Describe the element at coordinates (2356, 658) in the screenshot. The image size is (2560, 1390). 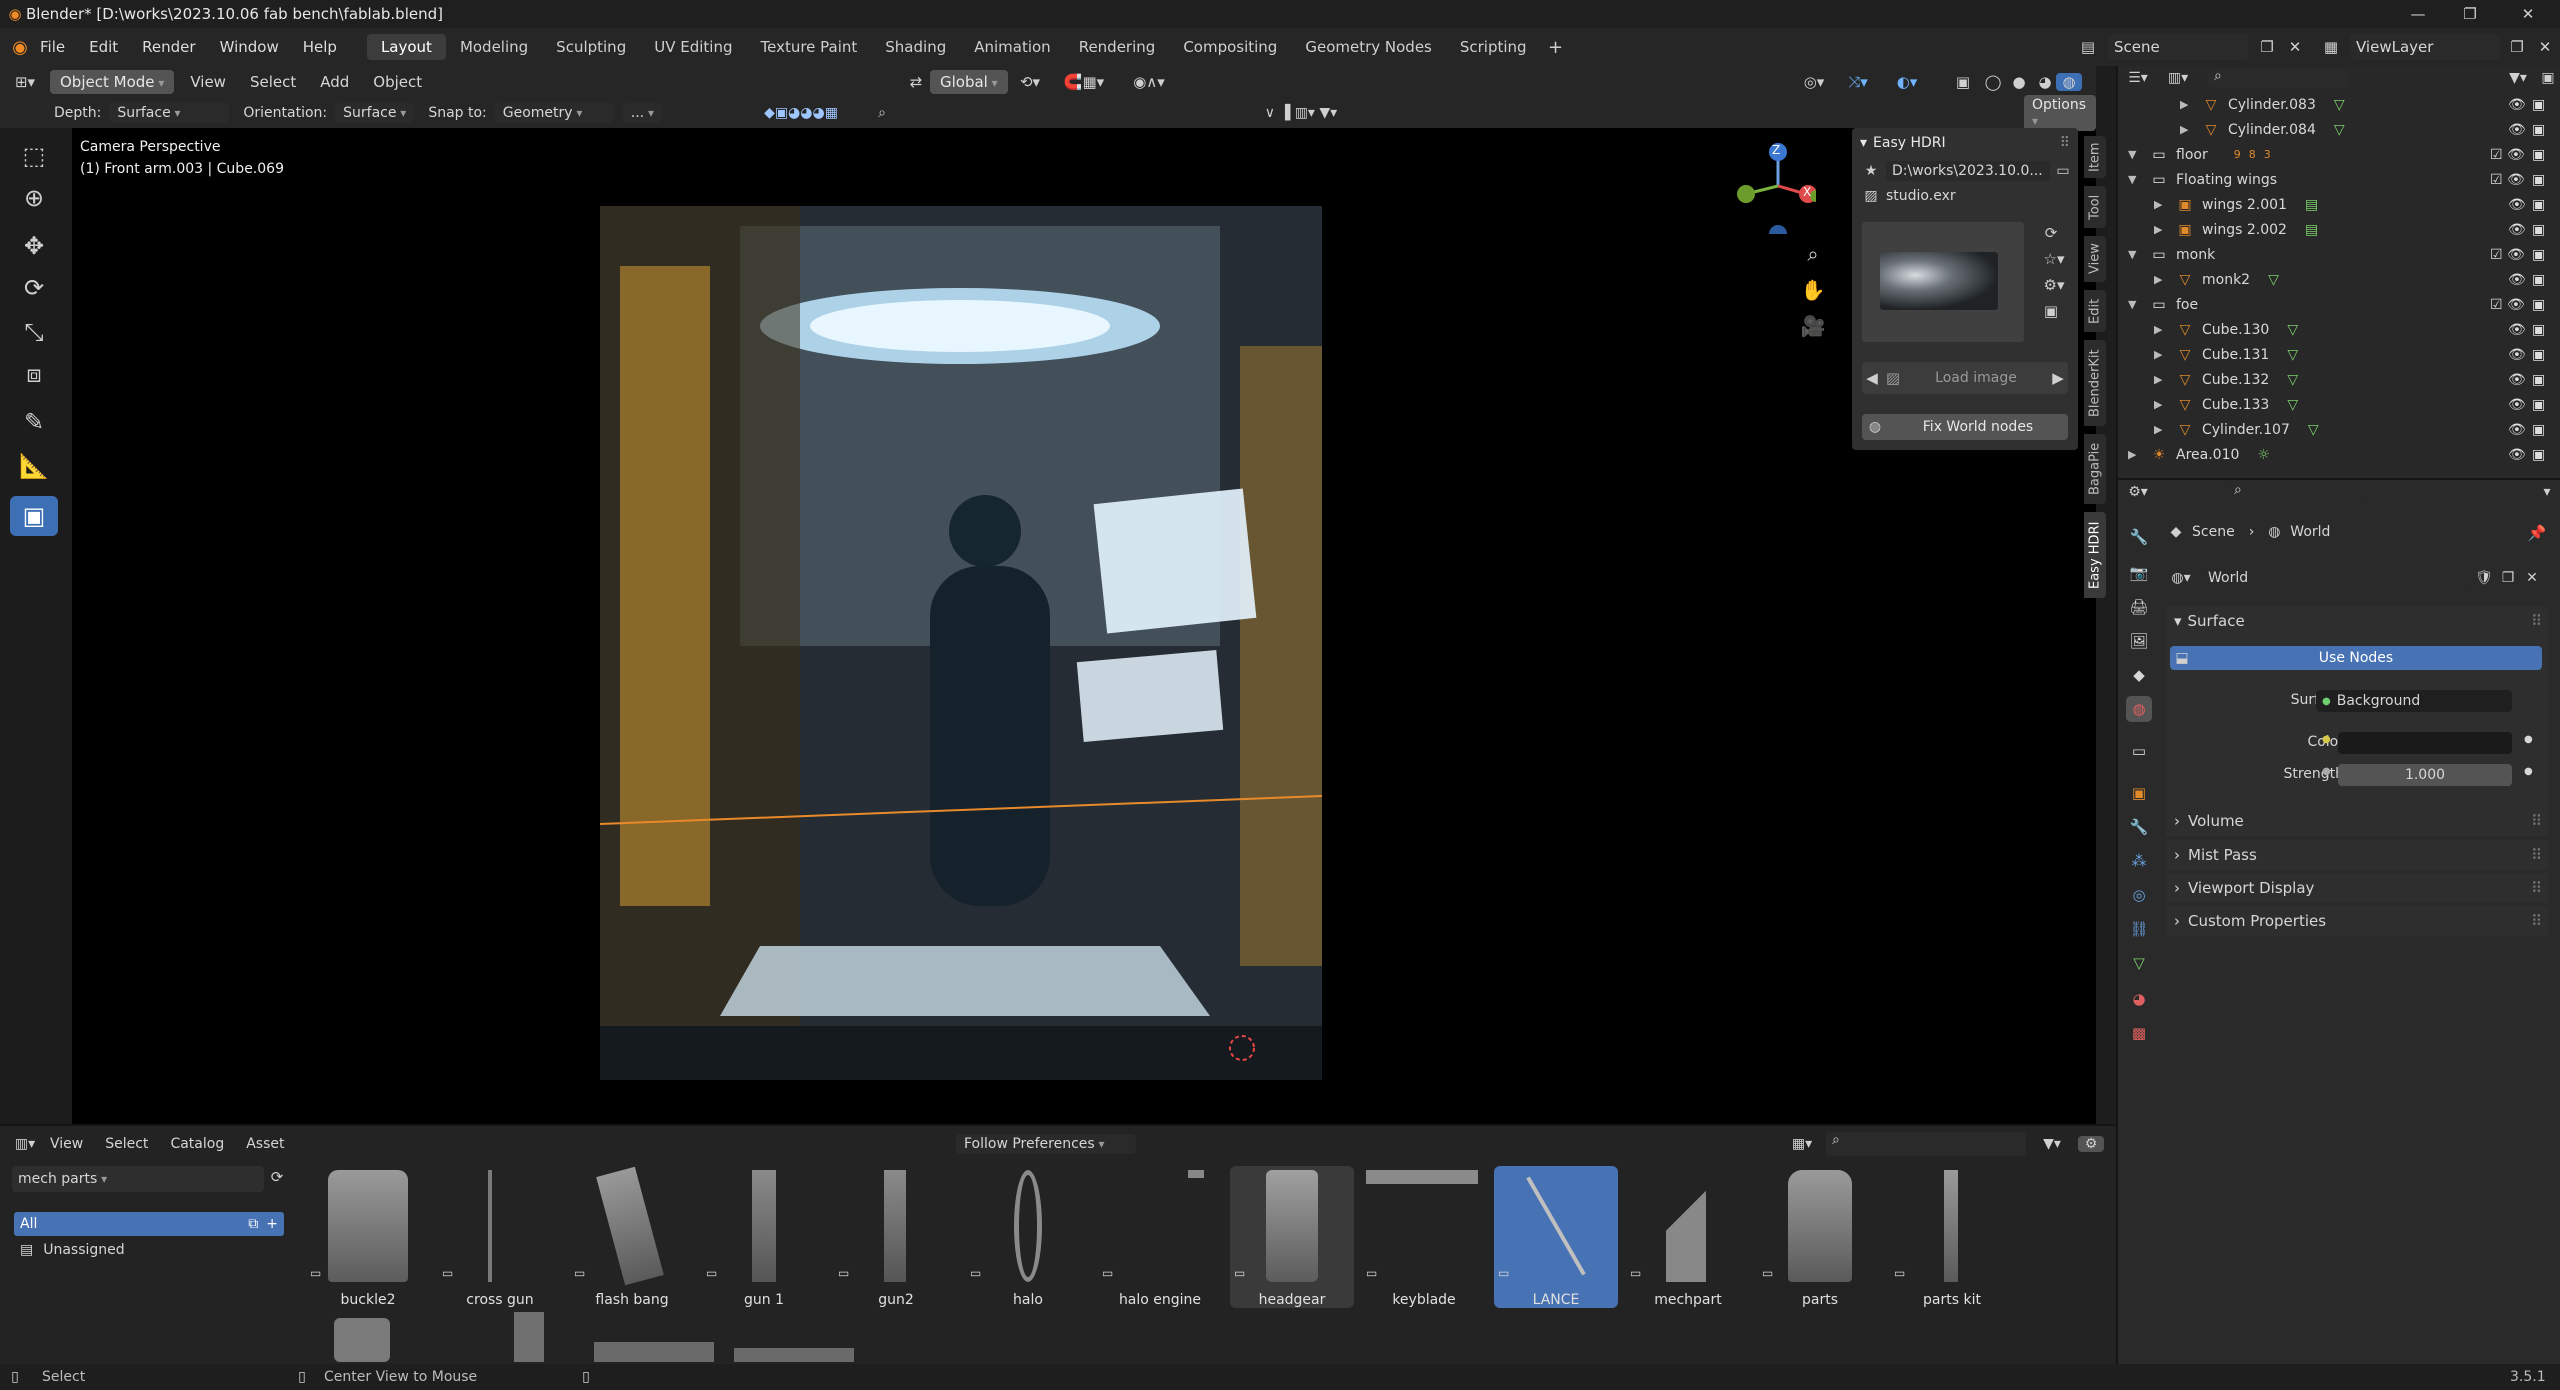
I see `use-nodes-button: ⬓ Use Nodes` at that location.